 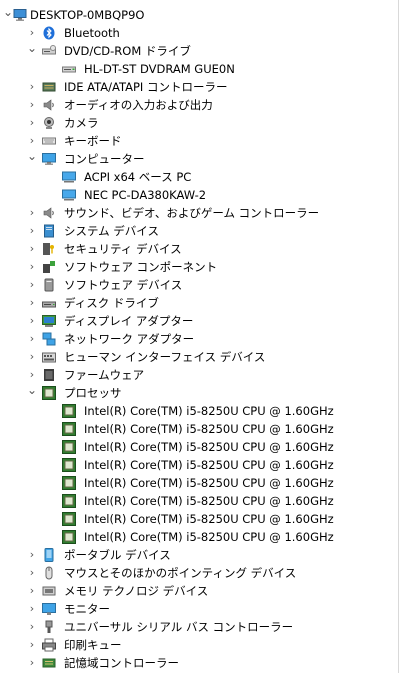 I want to click on tree-category-15: › ヒューマン インターフェイス デバイス, so click(x=199, y=357).